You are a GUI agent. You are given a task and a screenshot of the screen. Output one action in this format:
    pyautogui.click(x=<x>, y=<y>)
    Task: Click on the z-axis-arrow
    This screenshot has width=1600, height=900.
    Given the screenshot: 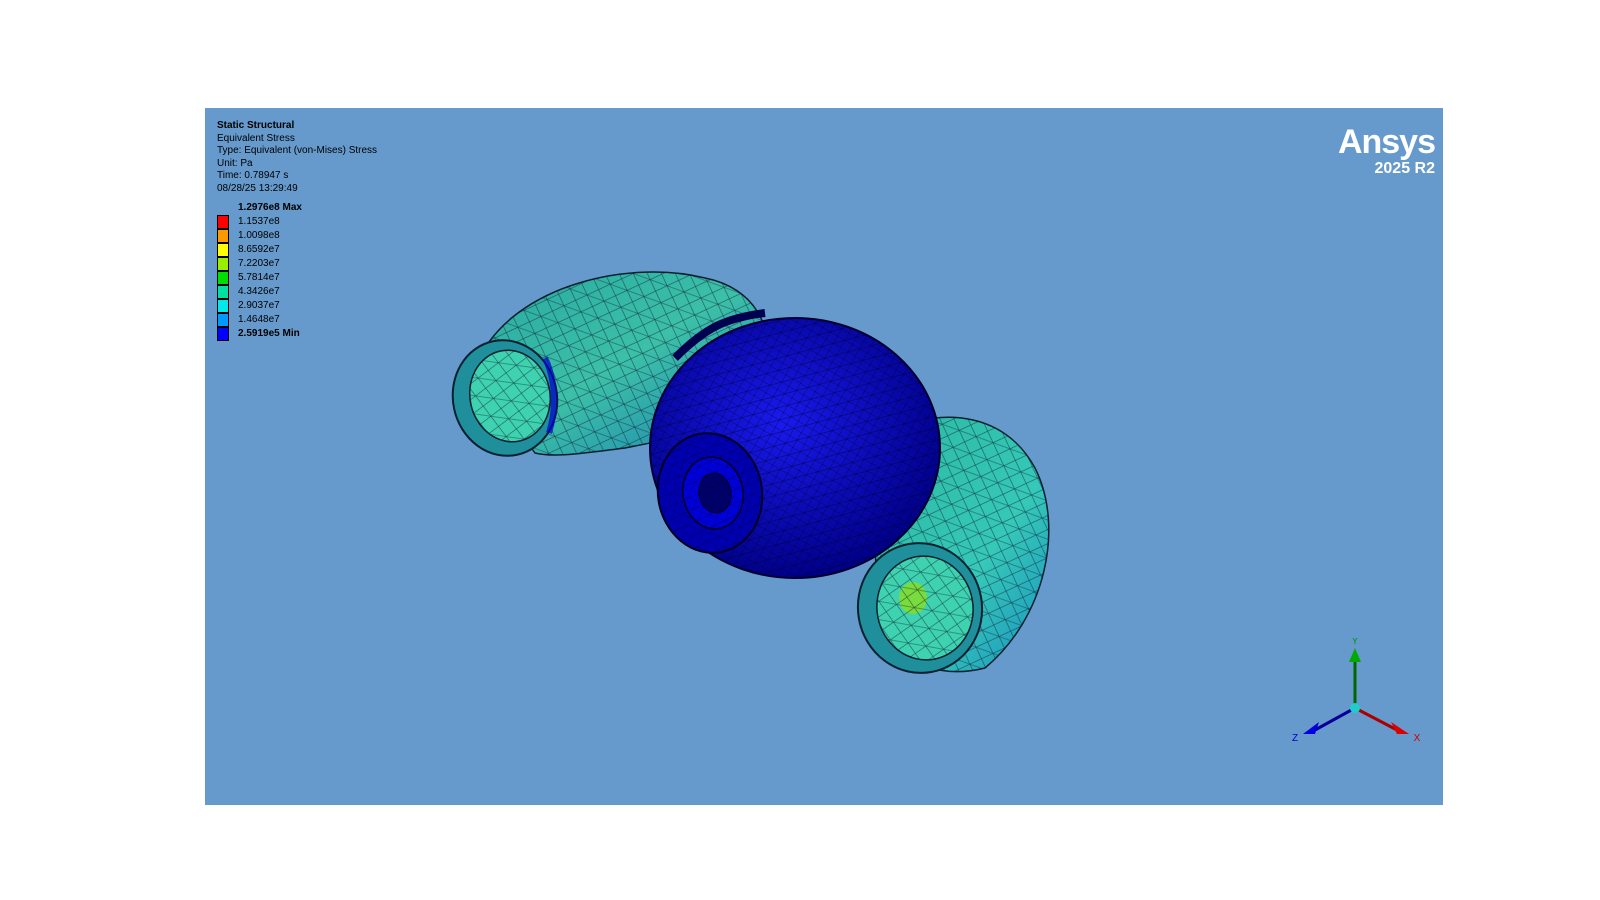 What is the action you would take?
    pyautogui.click(x=1311, y=728)
    